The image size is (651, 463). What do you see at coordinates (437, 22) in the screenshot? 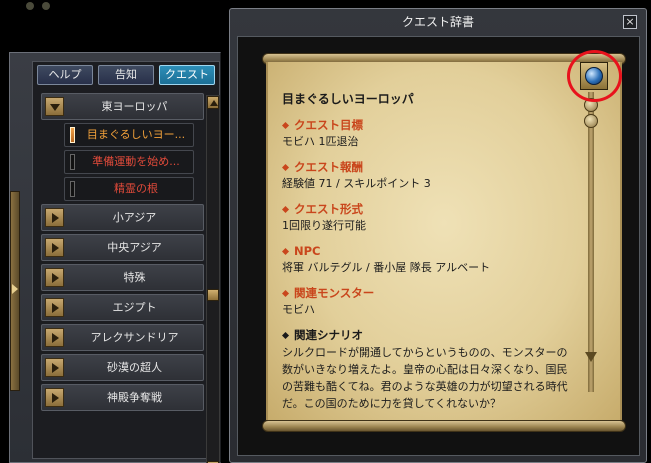
I see `window-title: クエスト辞書` at bounding box center [437, 22].